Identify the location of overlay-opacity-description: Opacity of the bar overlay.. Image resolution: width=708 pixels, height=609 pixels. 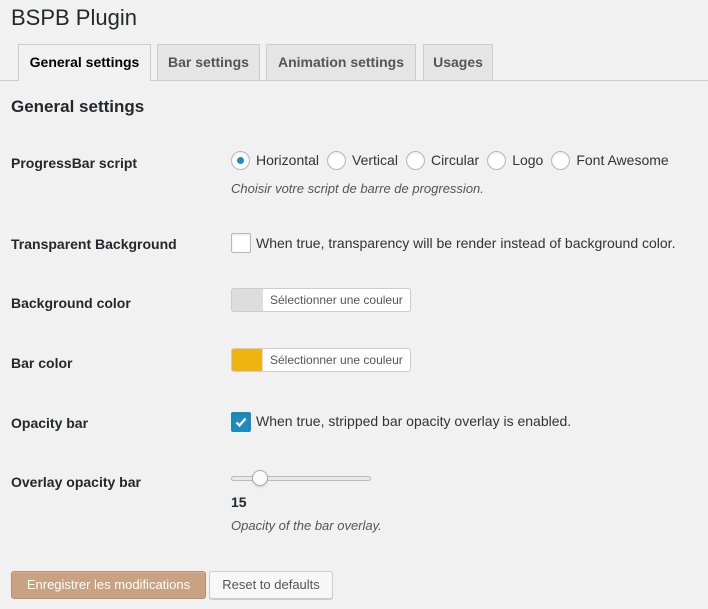
(306, 525).